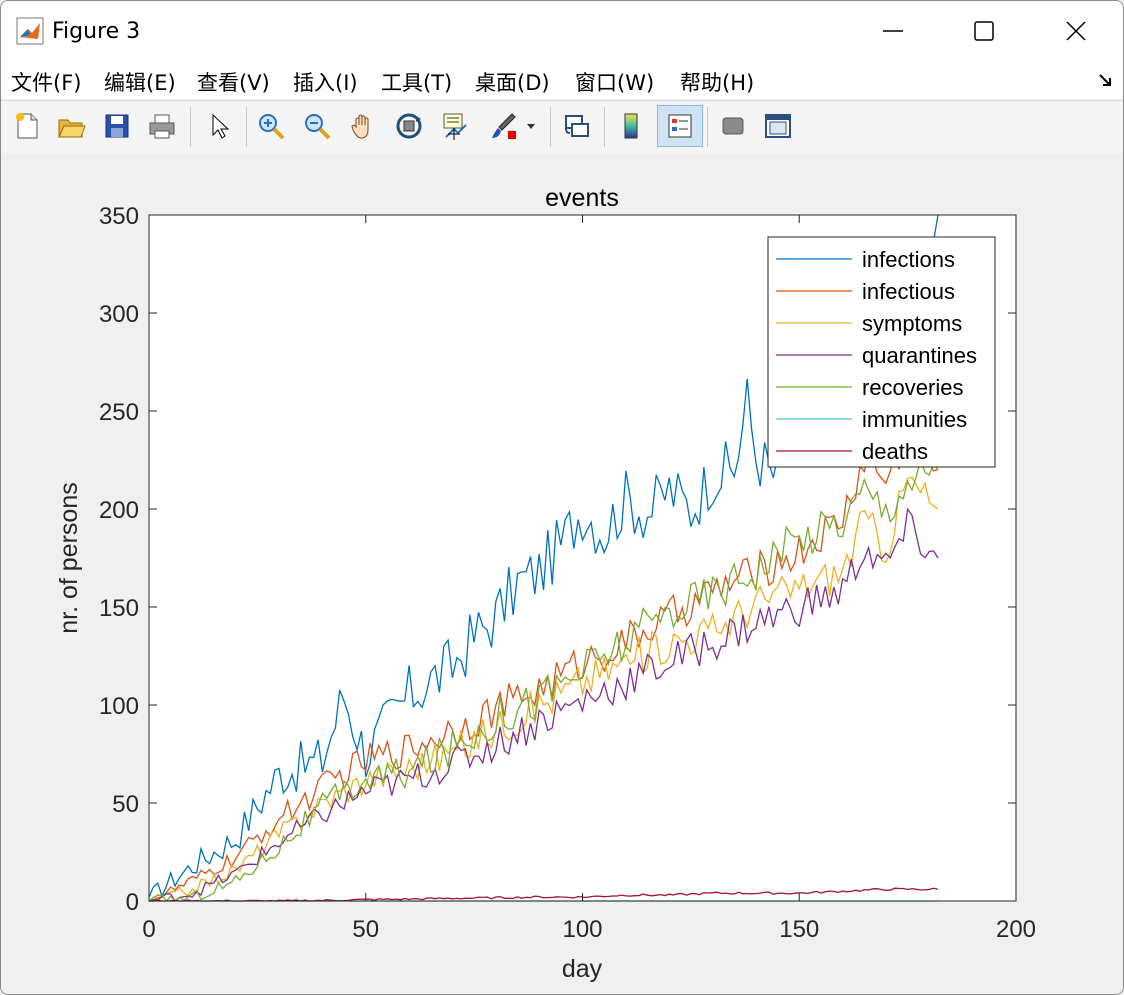  I want to click on minimize-icon, so click(893, 31).